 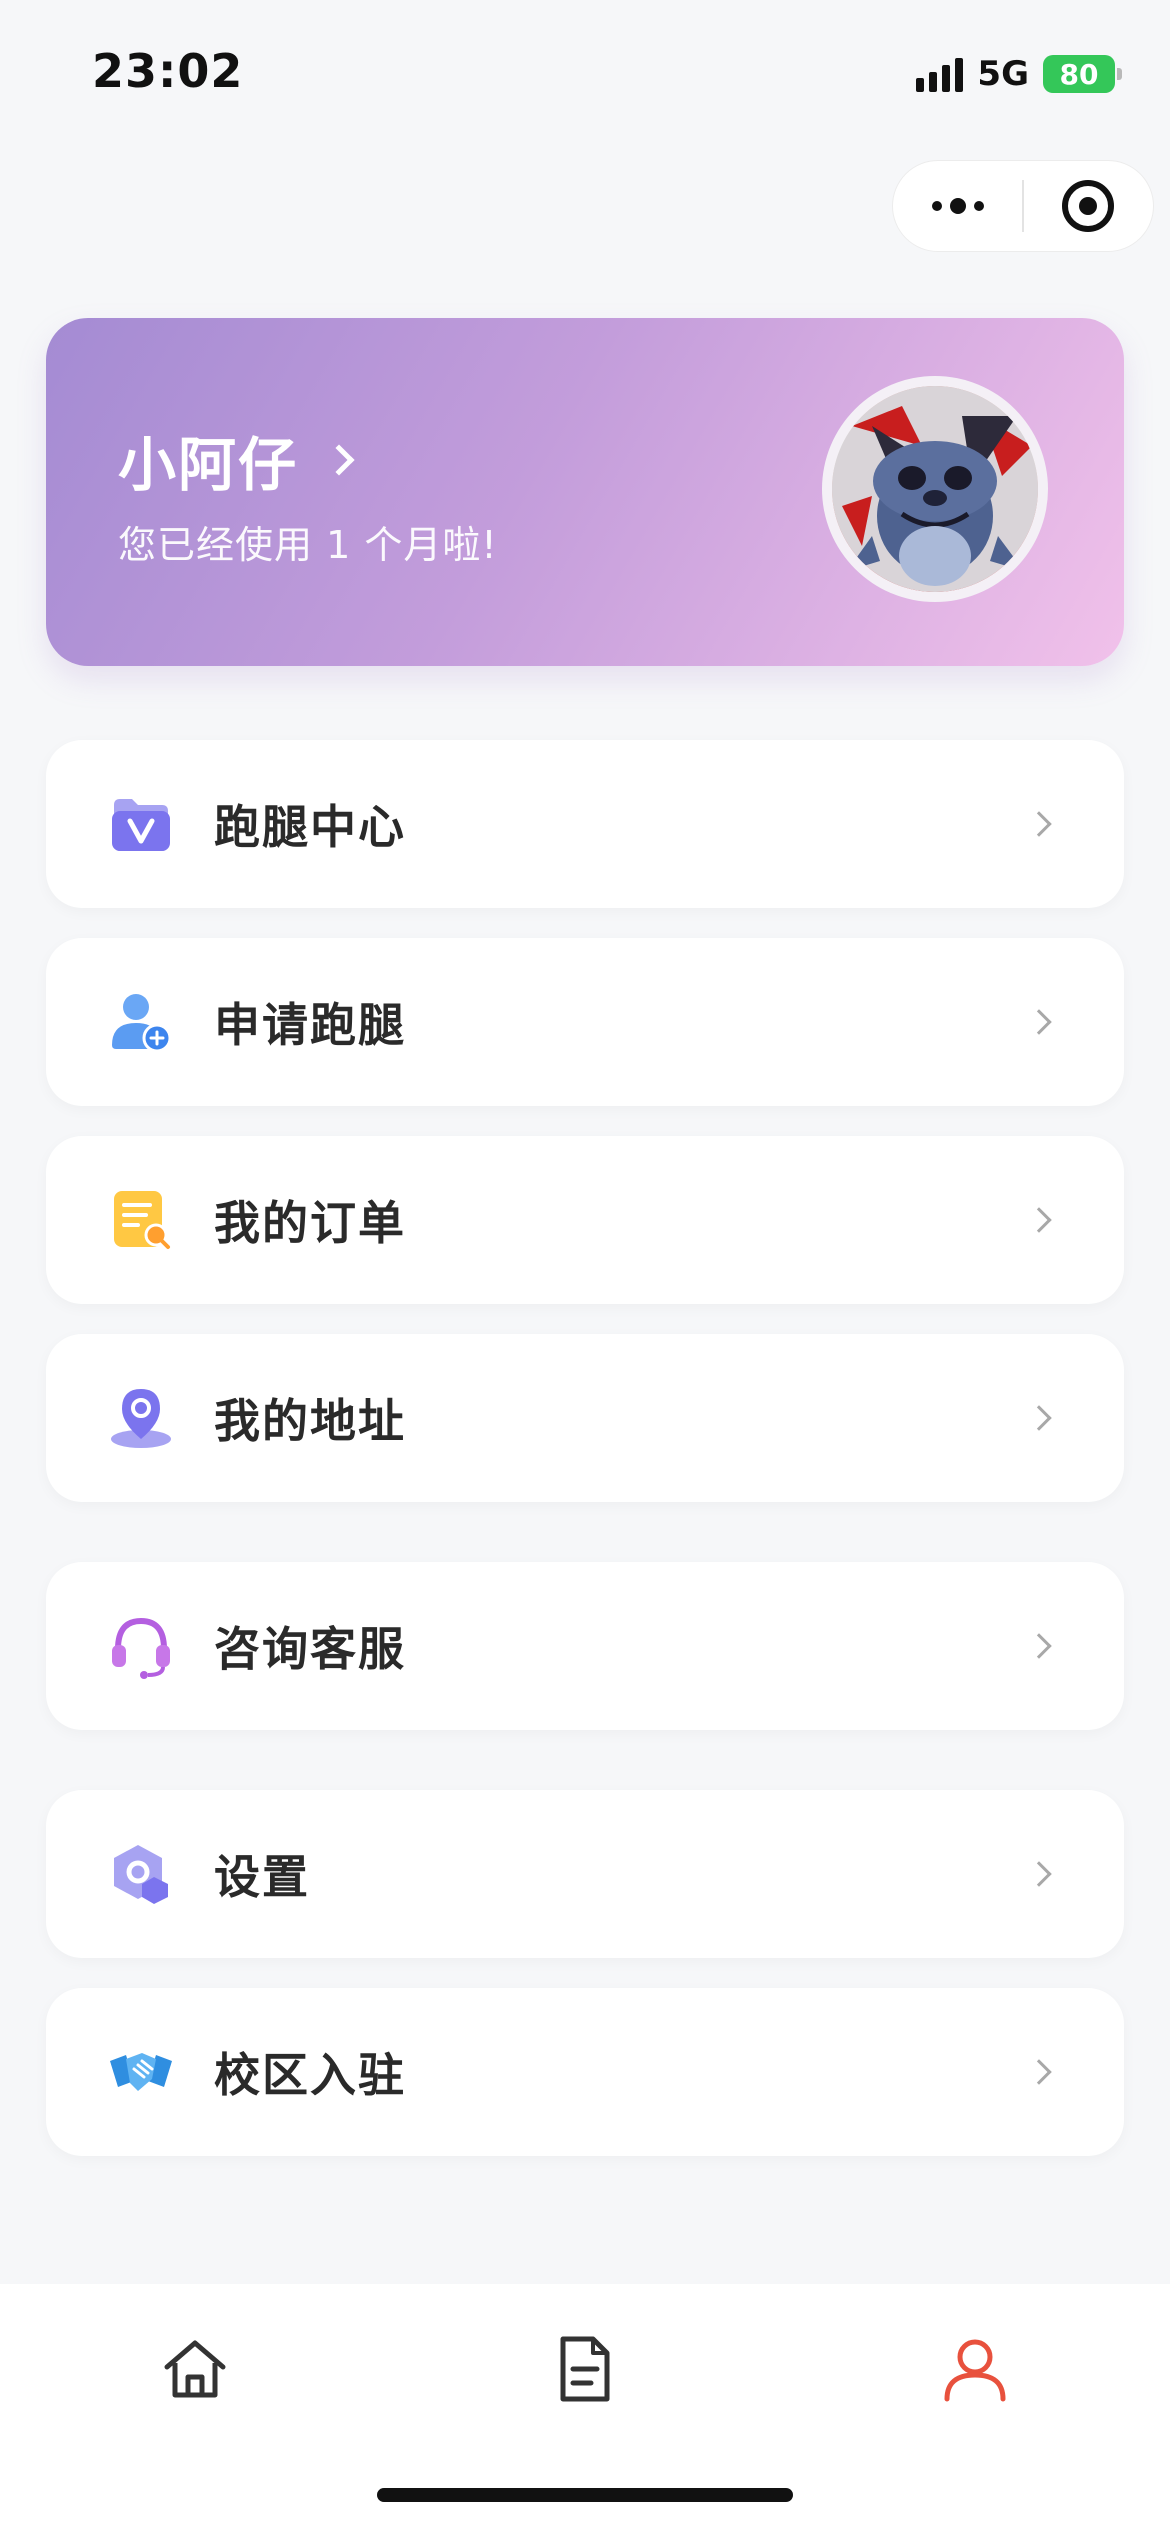 What do you see at coordinates (310, 1649) in the screenshot?
I see `menu-item-label: 咨询客服` at bounding box center [310, 1649].